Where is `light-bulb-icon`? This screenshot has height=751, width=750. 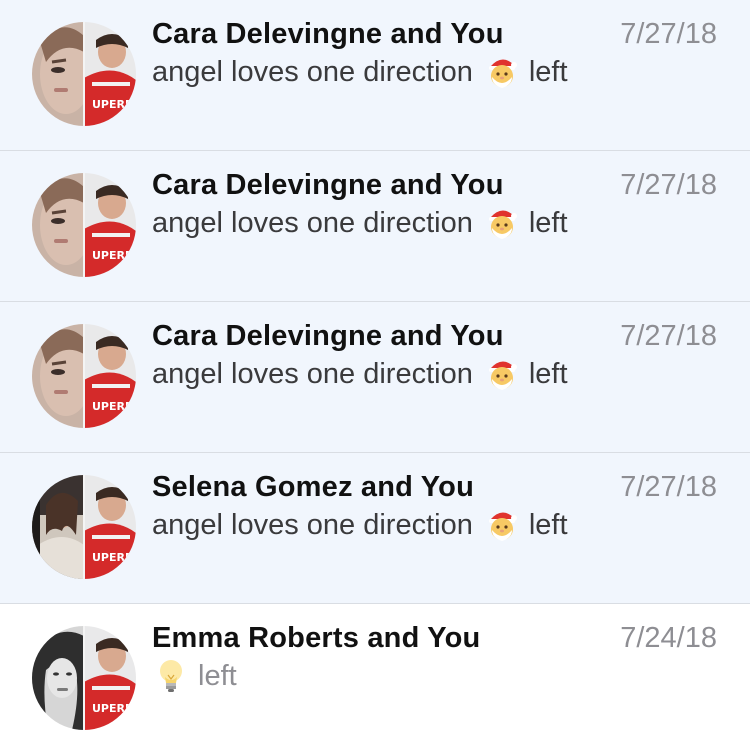
light-bulb-icon is located at coordinates (171, 676).